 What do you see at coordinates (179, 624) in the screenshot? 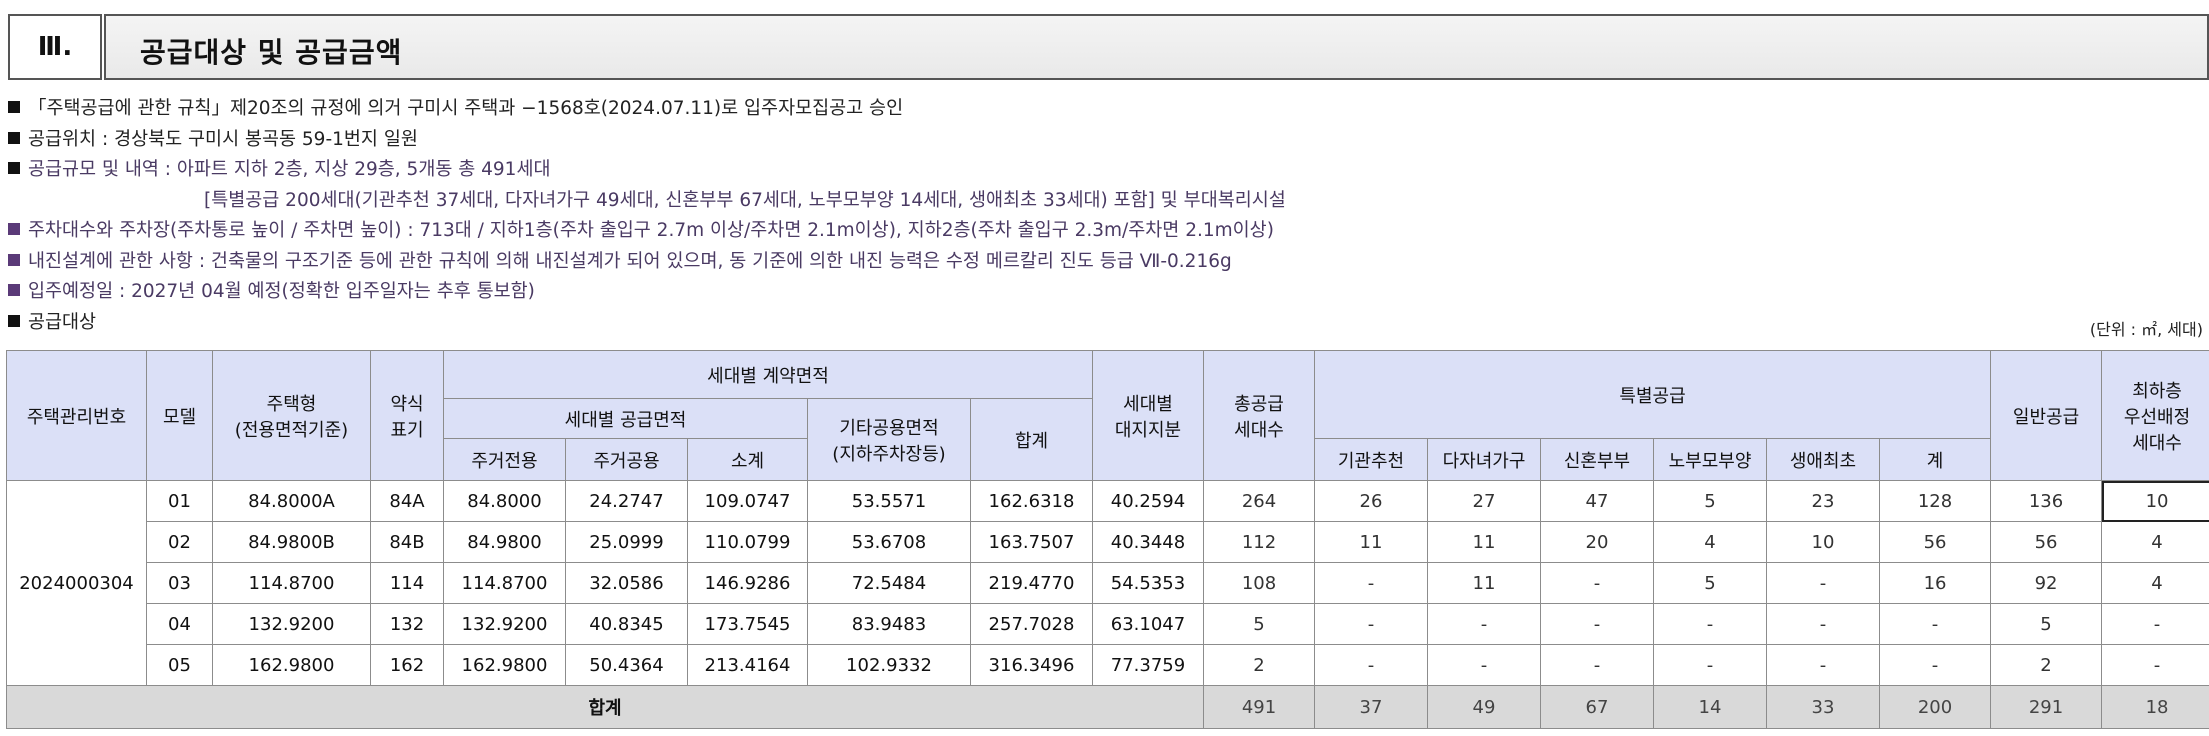
I see `model-cell: 04` at bounding box center [179, 624].